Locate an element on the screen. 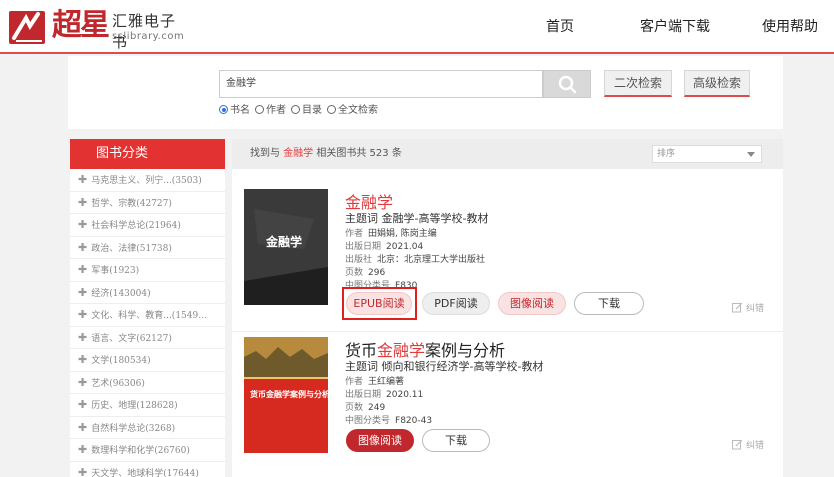 The height and width of the screenshot is (477, 834). nav-home: 首页 is located at coordinates (560, 26).